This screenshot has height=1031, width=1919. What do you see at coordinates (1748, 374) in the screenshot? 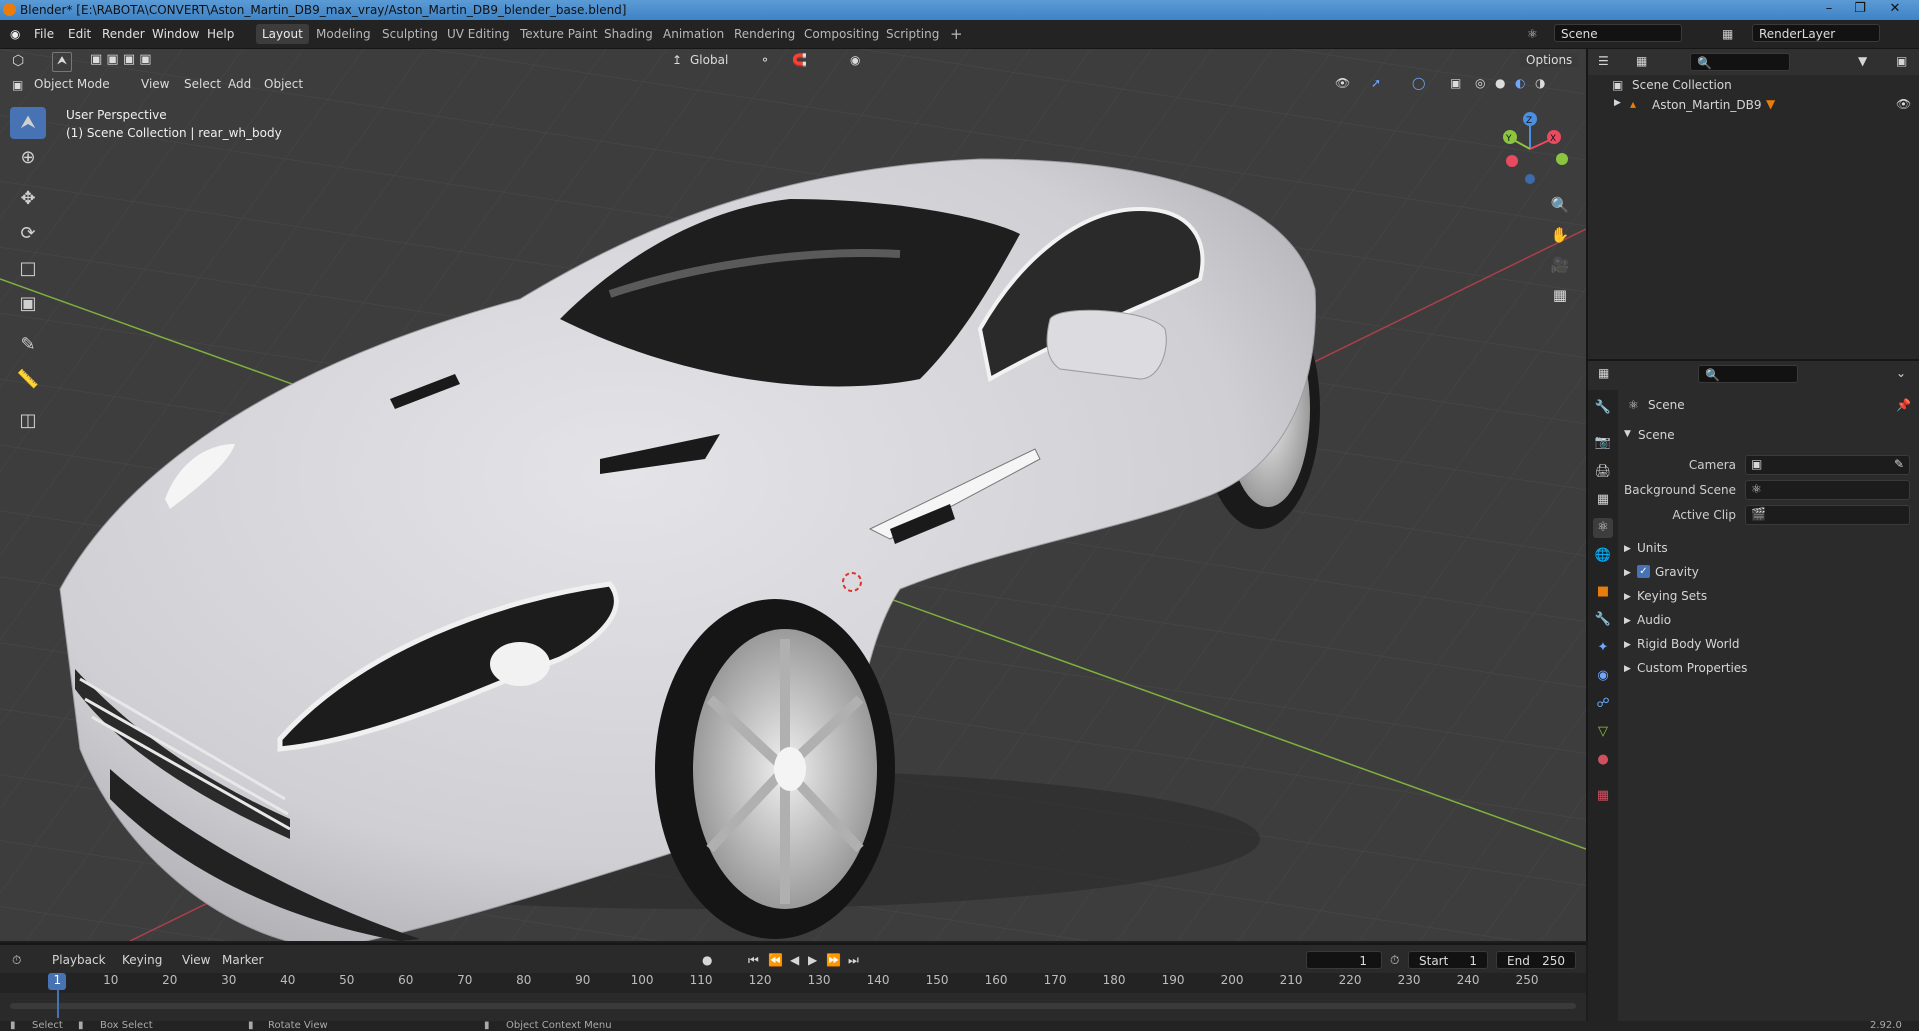
I see `properties-search-input: 🔍` at bounding box center [1748, 374].